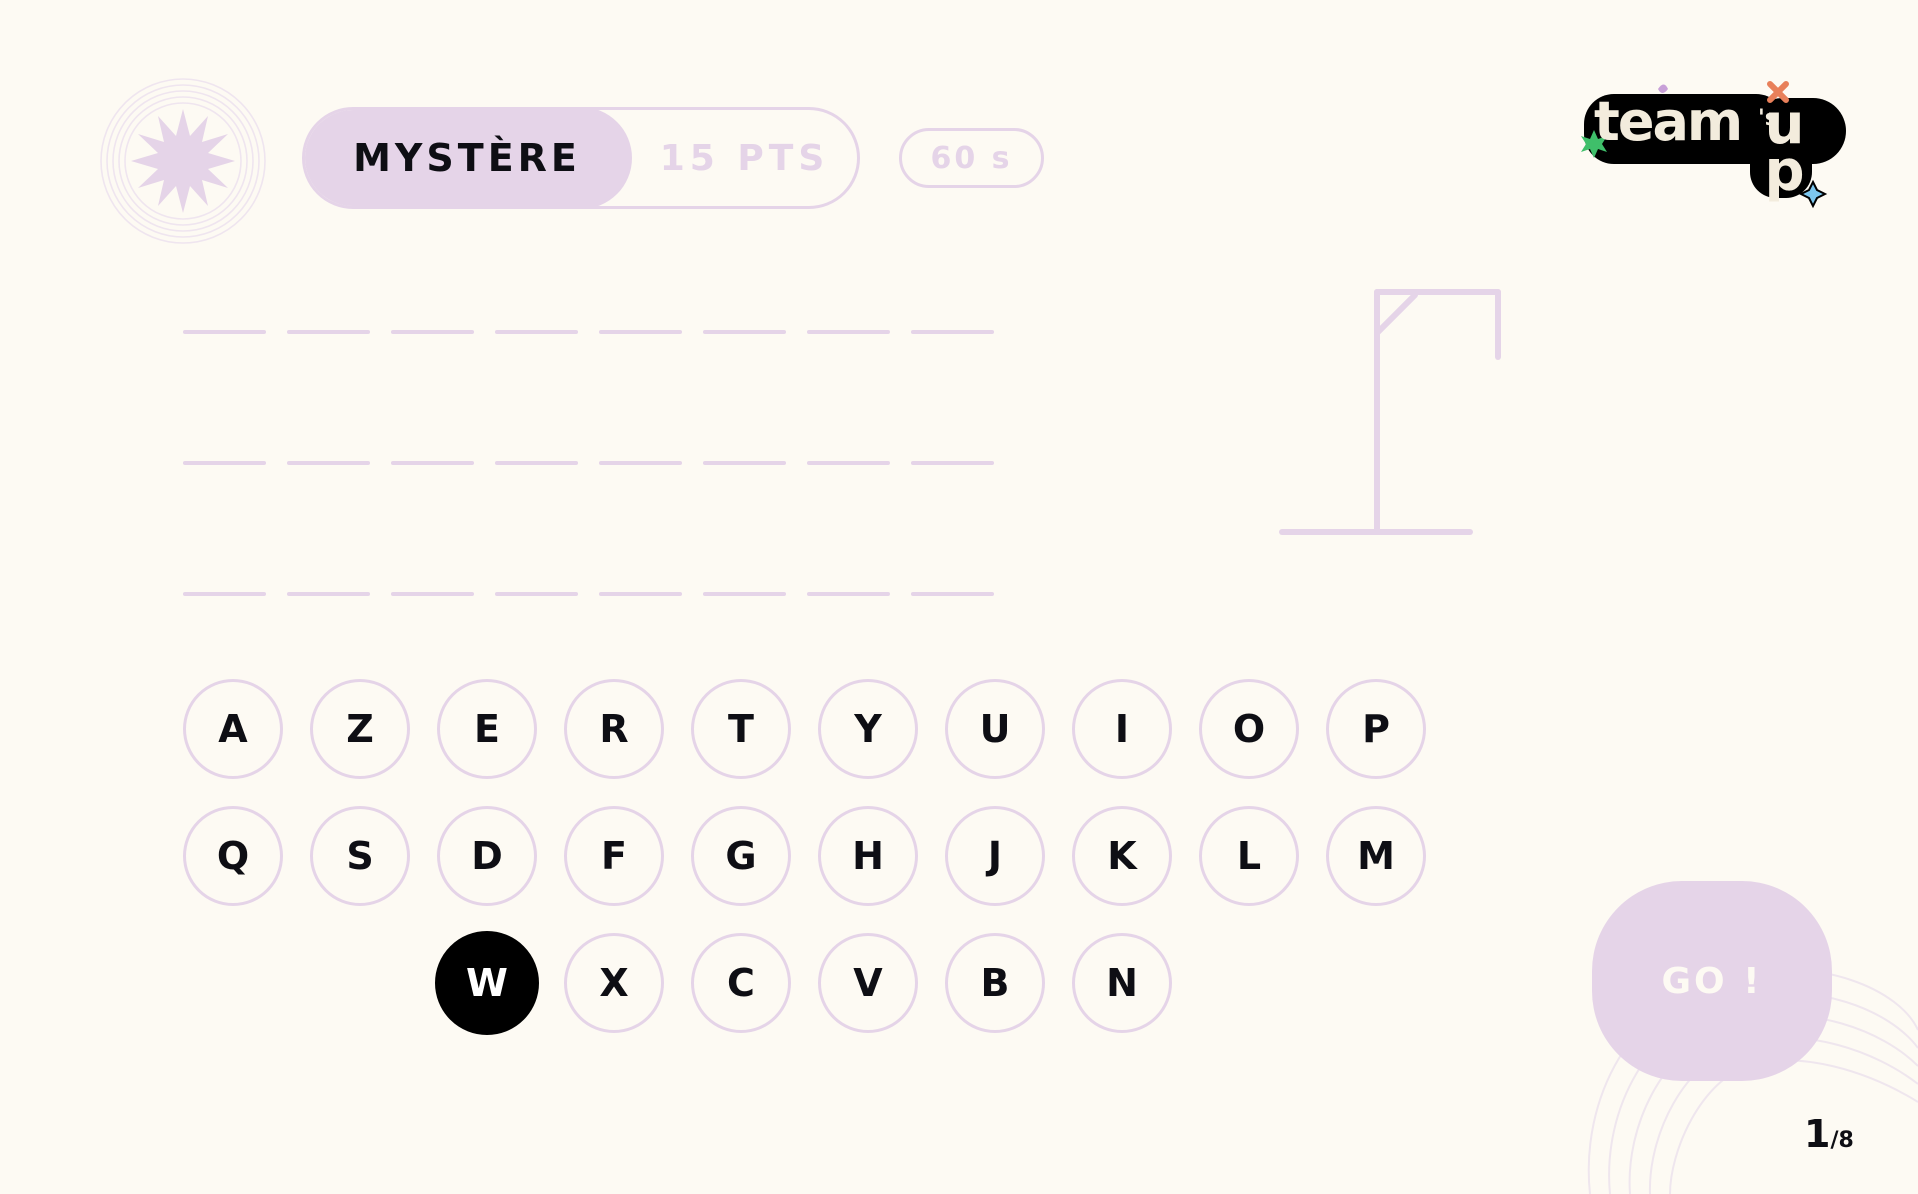 The image size is (1918, 1194). What do you see at coordinates (971, 158) in the screenshot?
I see `timer-badge: 60 s` at bounding box center [971, 158].